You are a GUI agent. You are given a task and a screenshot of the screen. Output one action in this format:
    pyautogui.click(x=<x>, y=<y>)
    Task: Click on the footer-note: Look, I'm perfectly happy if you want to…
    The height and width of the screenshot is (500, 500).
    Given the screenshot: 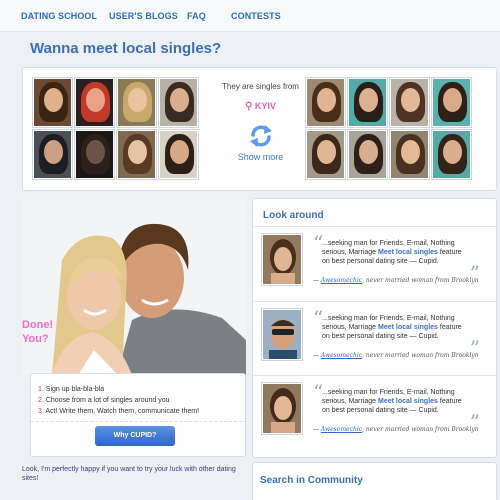 What is the action you would take?
    pyautogui.click(x=129, y=474)
    